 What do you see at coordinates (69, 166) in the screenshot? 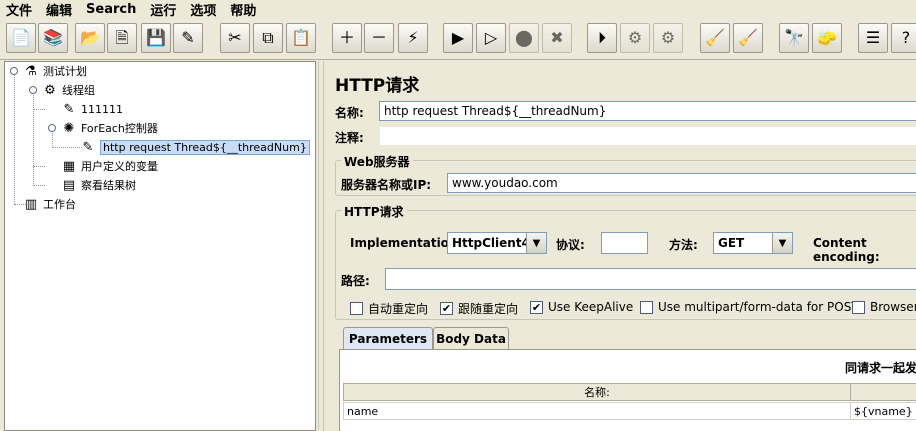
I see `tree-node-icon: ▦` at bounding box center [69, 166].